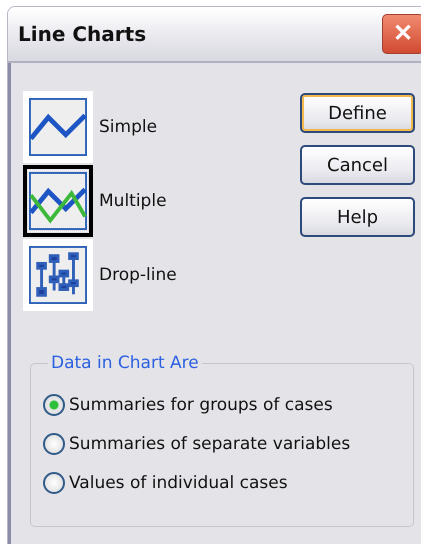 This screenshot has height=544, width=421. Describe the element at coordinates (82, 34) in the screenshot. I see `window-title: Line Charts` at that location.